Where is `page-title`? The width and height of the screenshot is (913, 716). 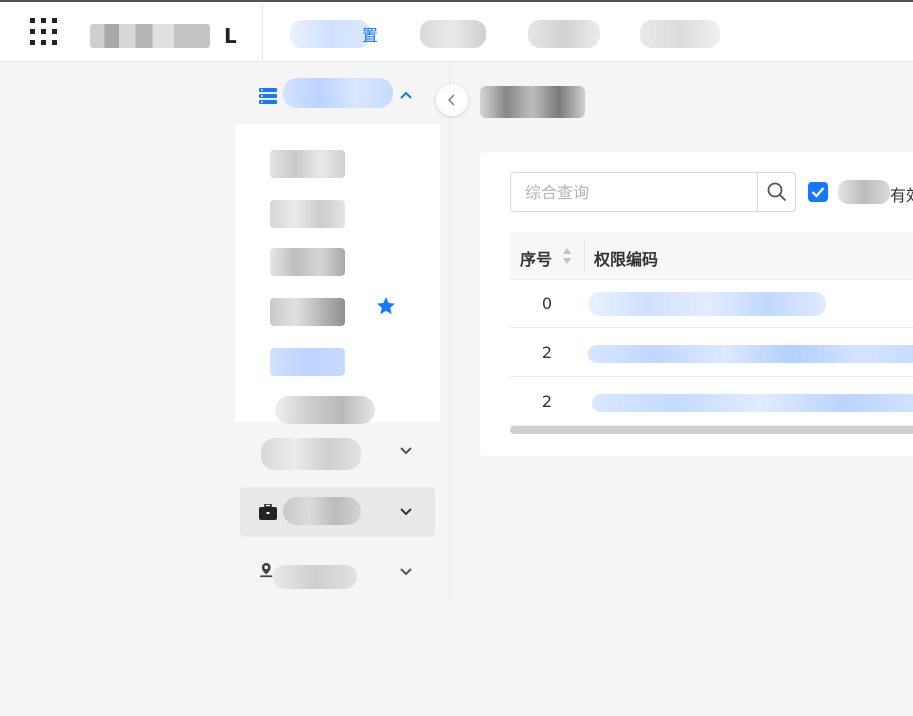
page-title is located at coordinates (532, 102).